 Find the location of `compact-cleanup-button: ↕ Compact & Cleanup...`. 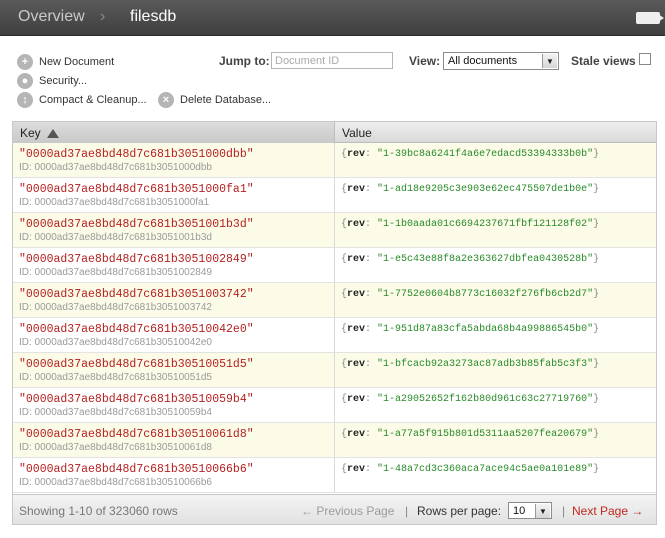

compact-cleanup-button: ↕ Compact & Cleanup... is located at coordinates (82, 100).